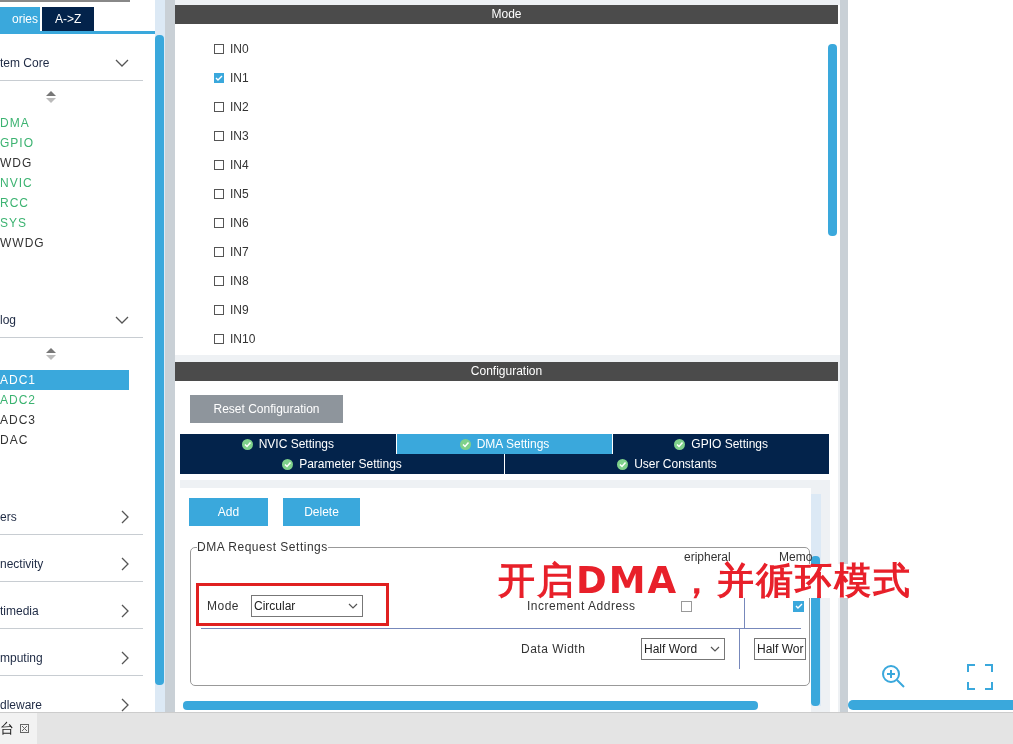 The image size is (1013, 744). Describe the element at coordinates (64, 243) in the screenshot. I see `peripheral-item: WWDG` at that location.